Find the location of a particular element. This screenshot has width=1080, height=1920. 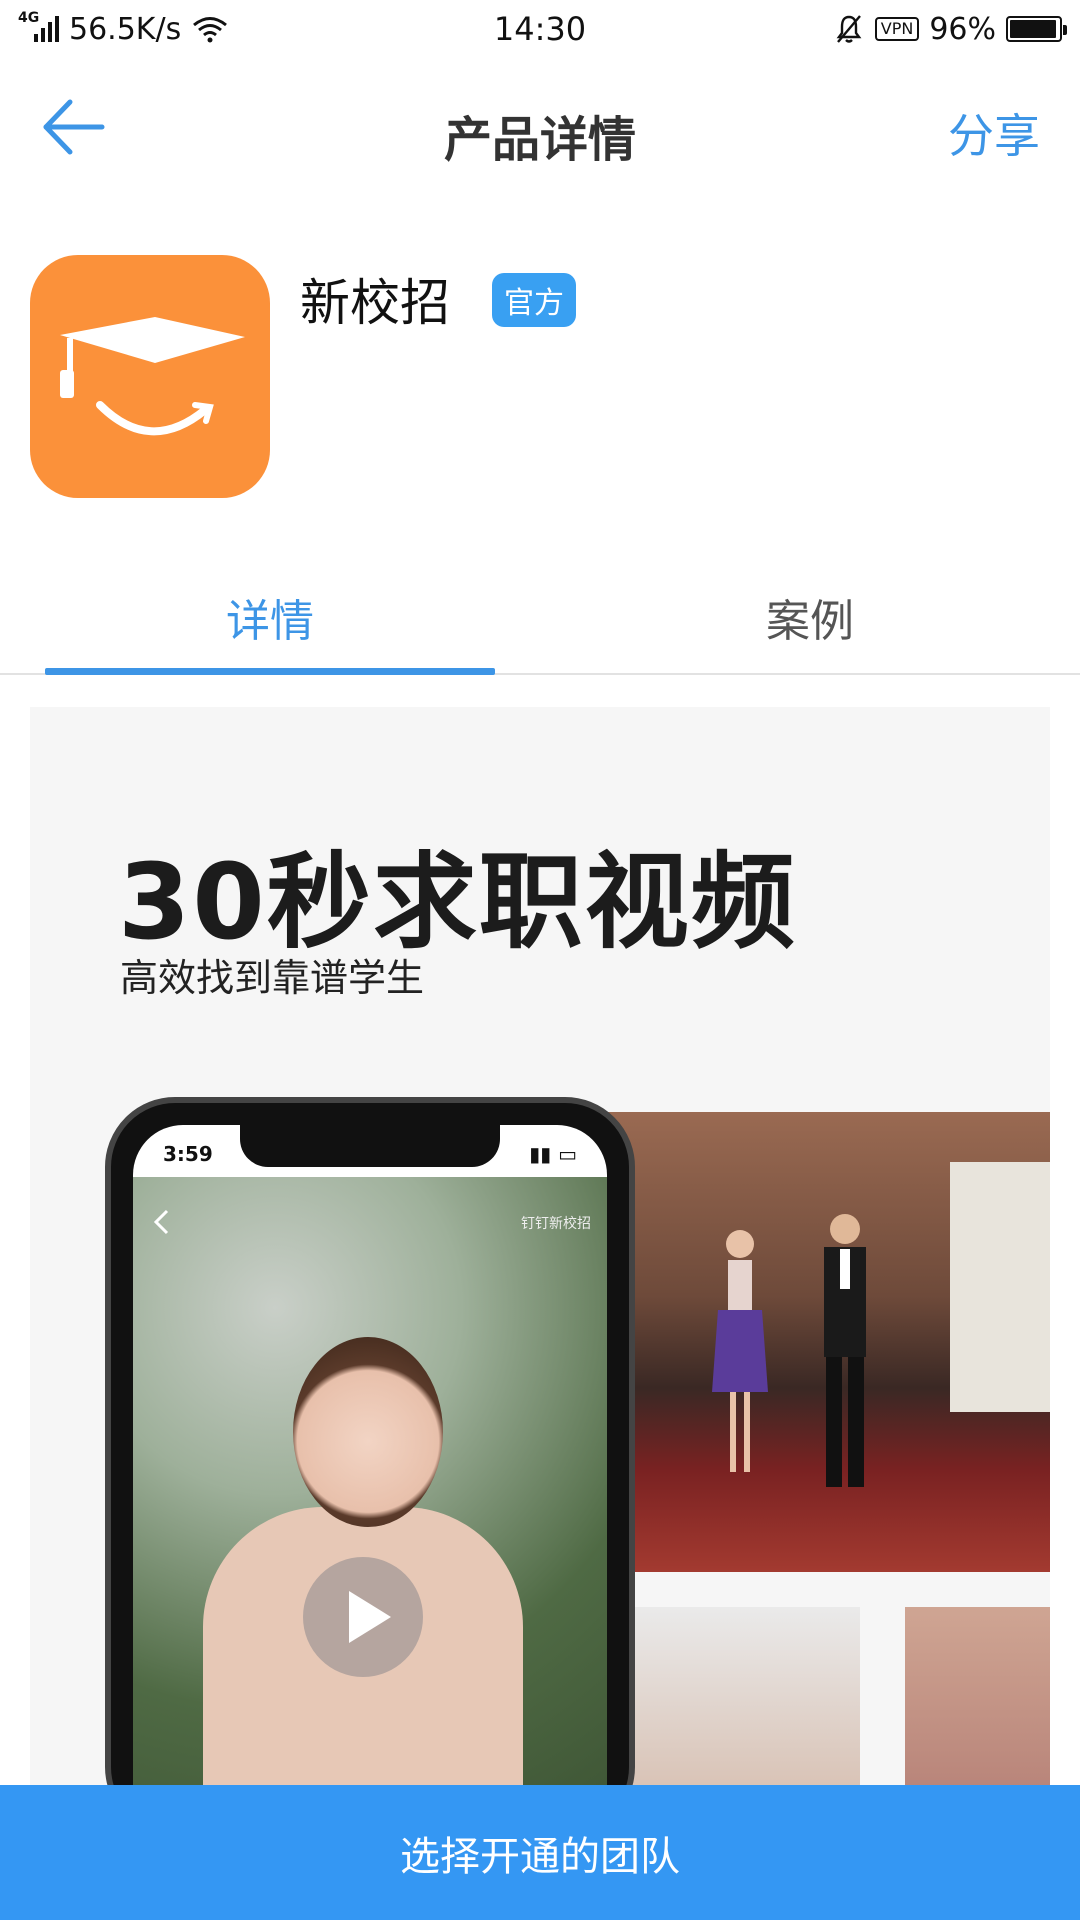

battery-level is located at coordinates (1033, 29).